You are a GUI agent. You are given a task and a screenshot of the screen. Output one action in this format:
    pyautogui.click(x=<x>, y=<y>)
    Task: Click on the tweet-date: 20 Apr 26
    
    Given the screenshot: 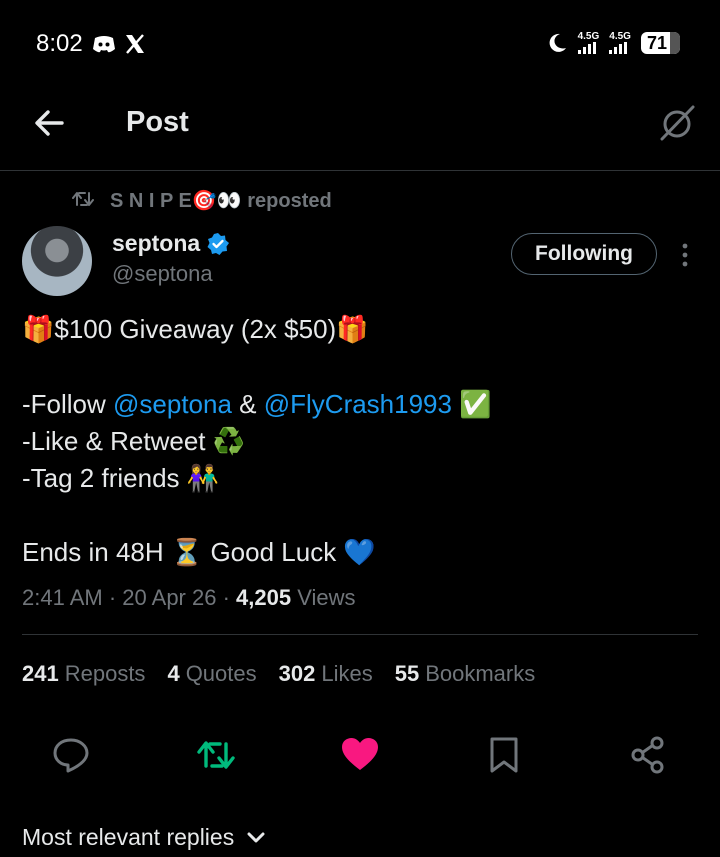 What is the action you would take?
    pyautogui.click(x=169, y=597)
    